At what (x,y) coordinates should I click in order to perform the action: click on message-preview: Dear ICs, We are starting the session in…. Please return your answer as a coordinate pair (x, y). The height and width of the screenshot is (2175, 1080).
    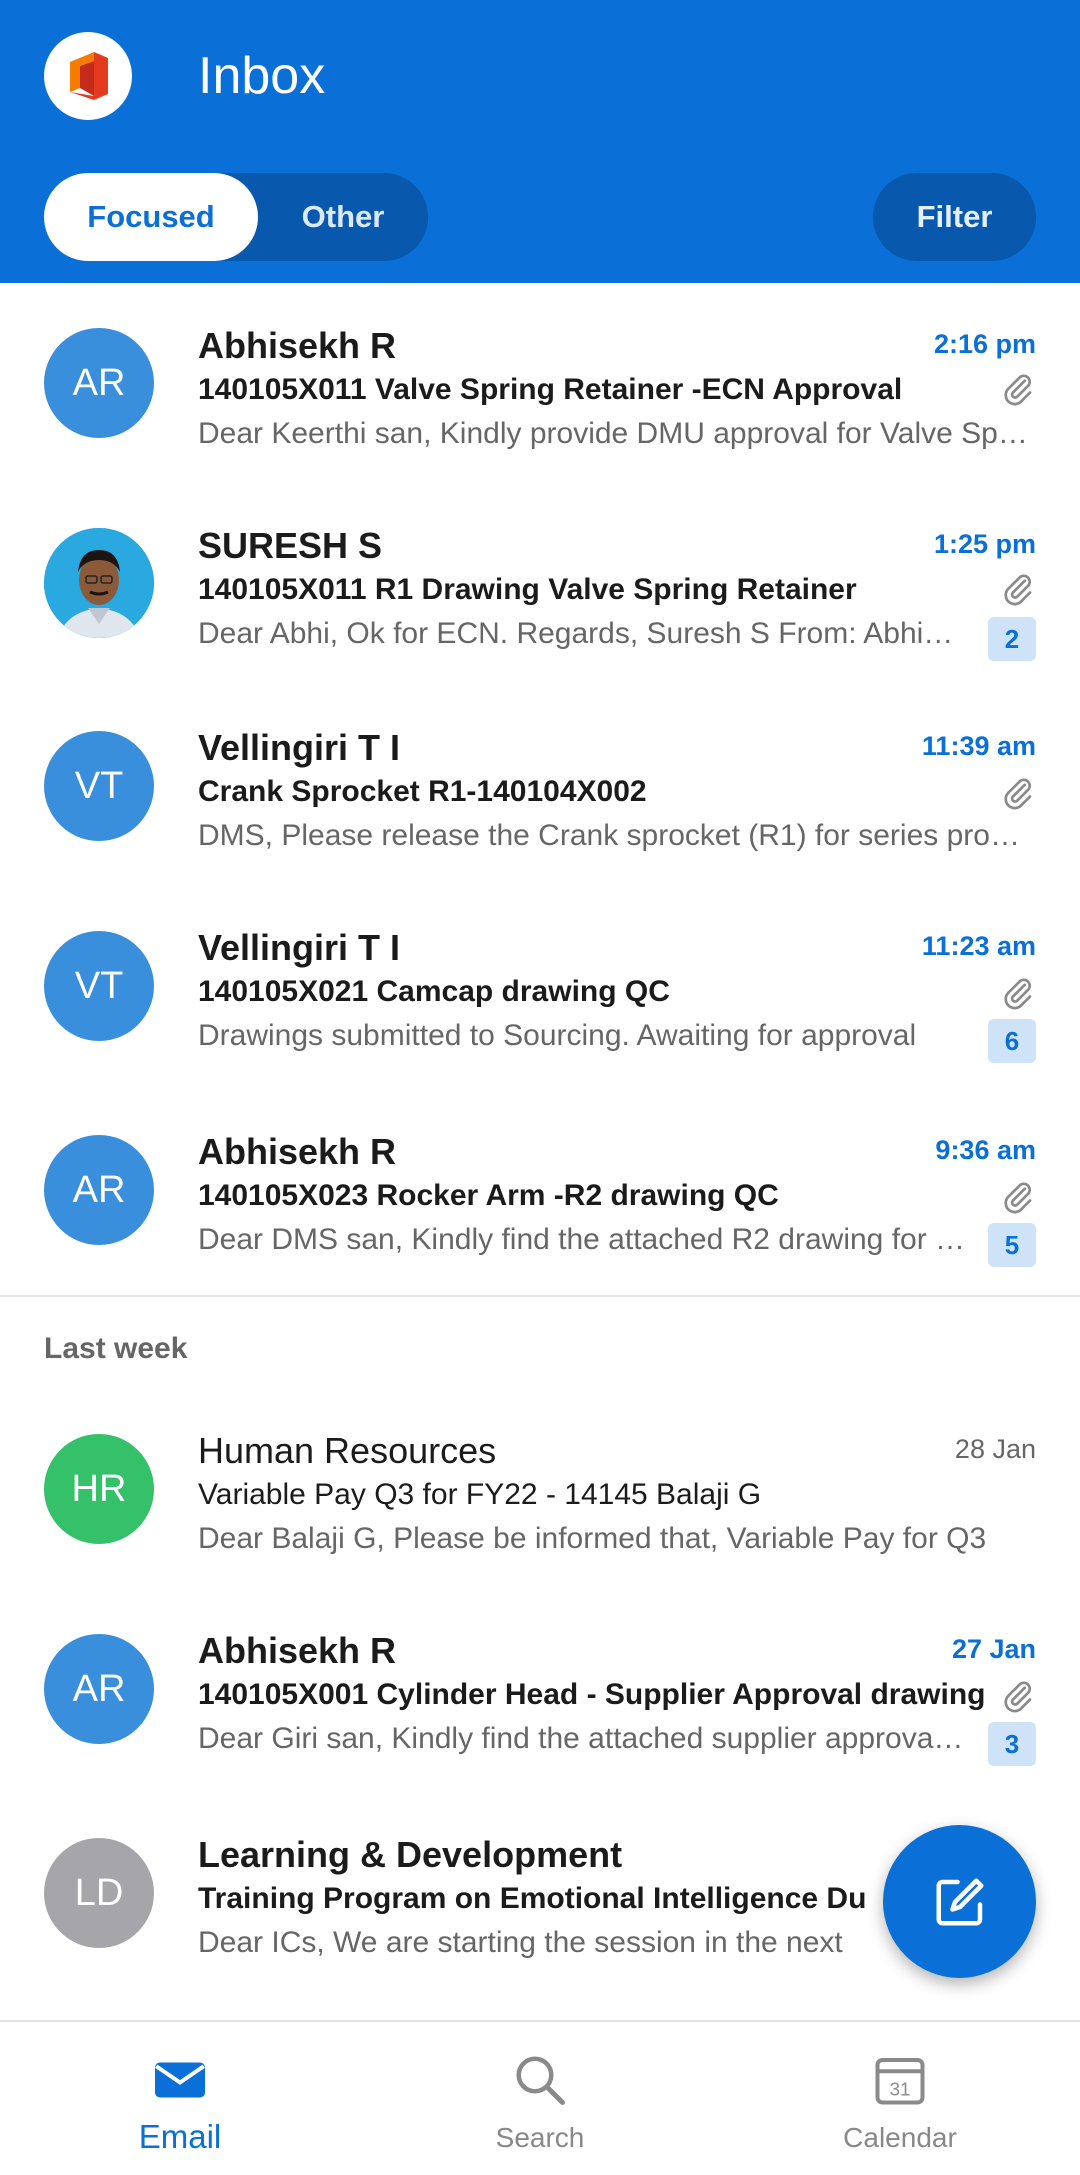
    Looking at the image, I should click on (520, 1942).